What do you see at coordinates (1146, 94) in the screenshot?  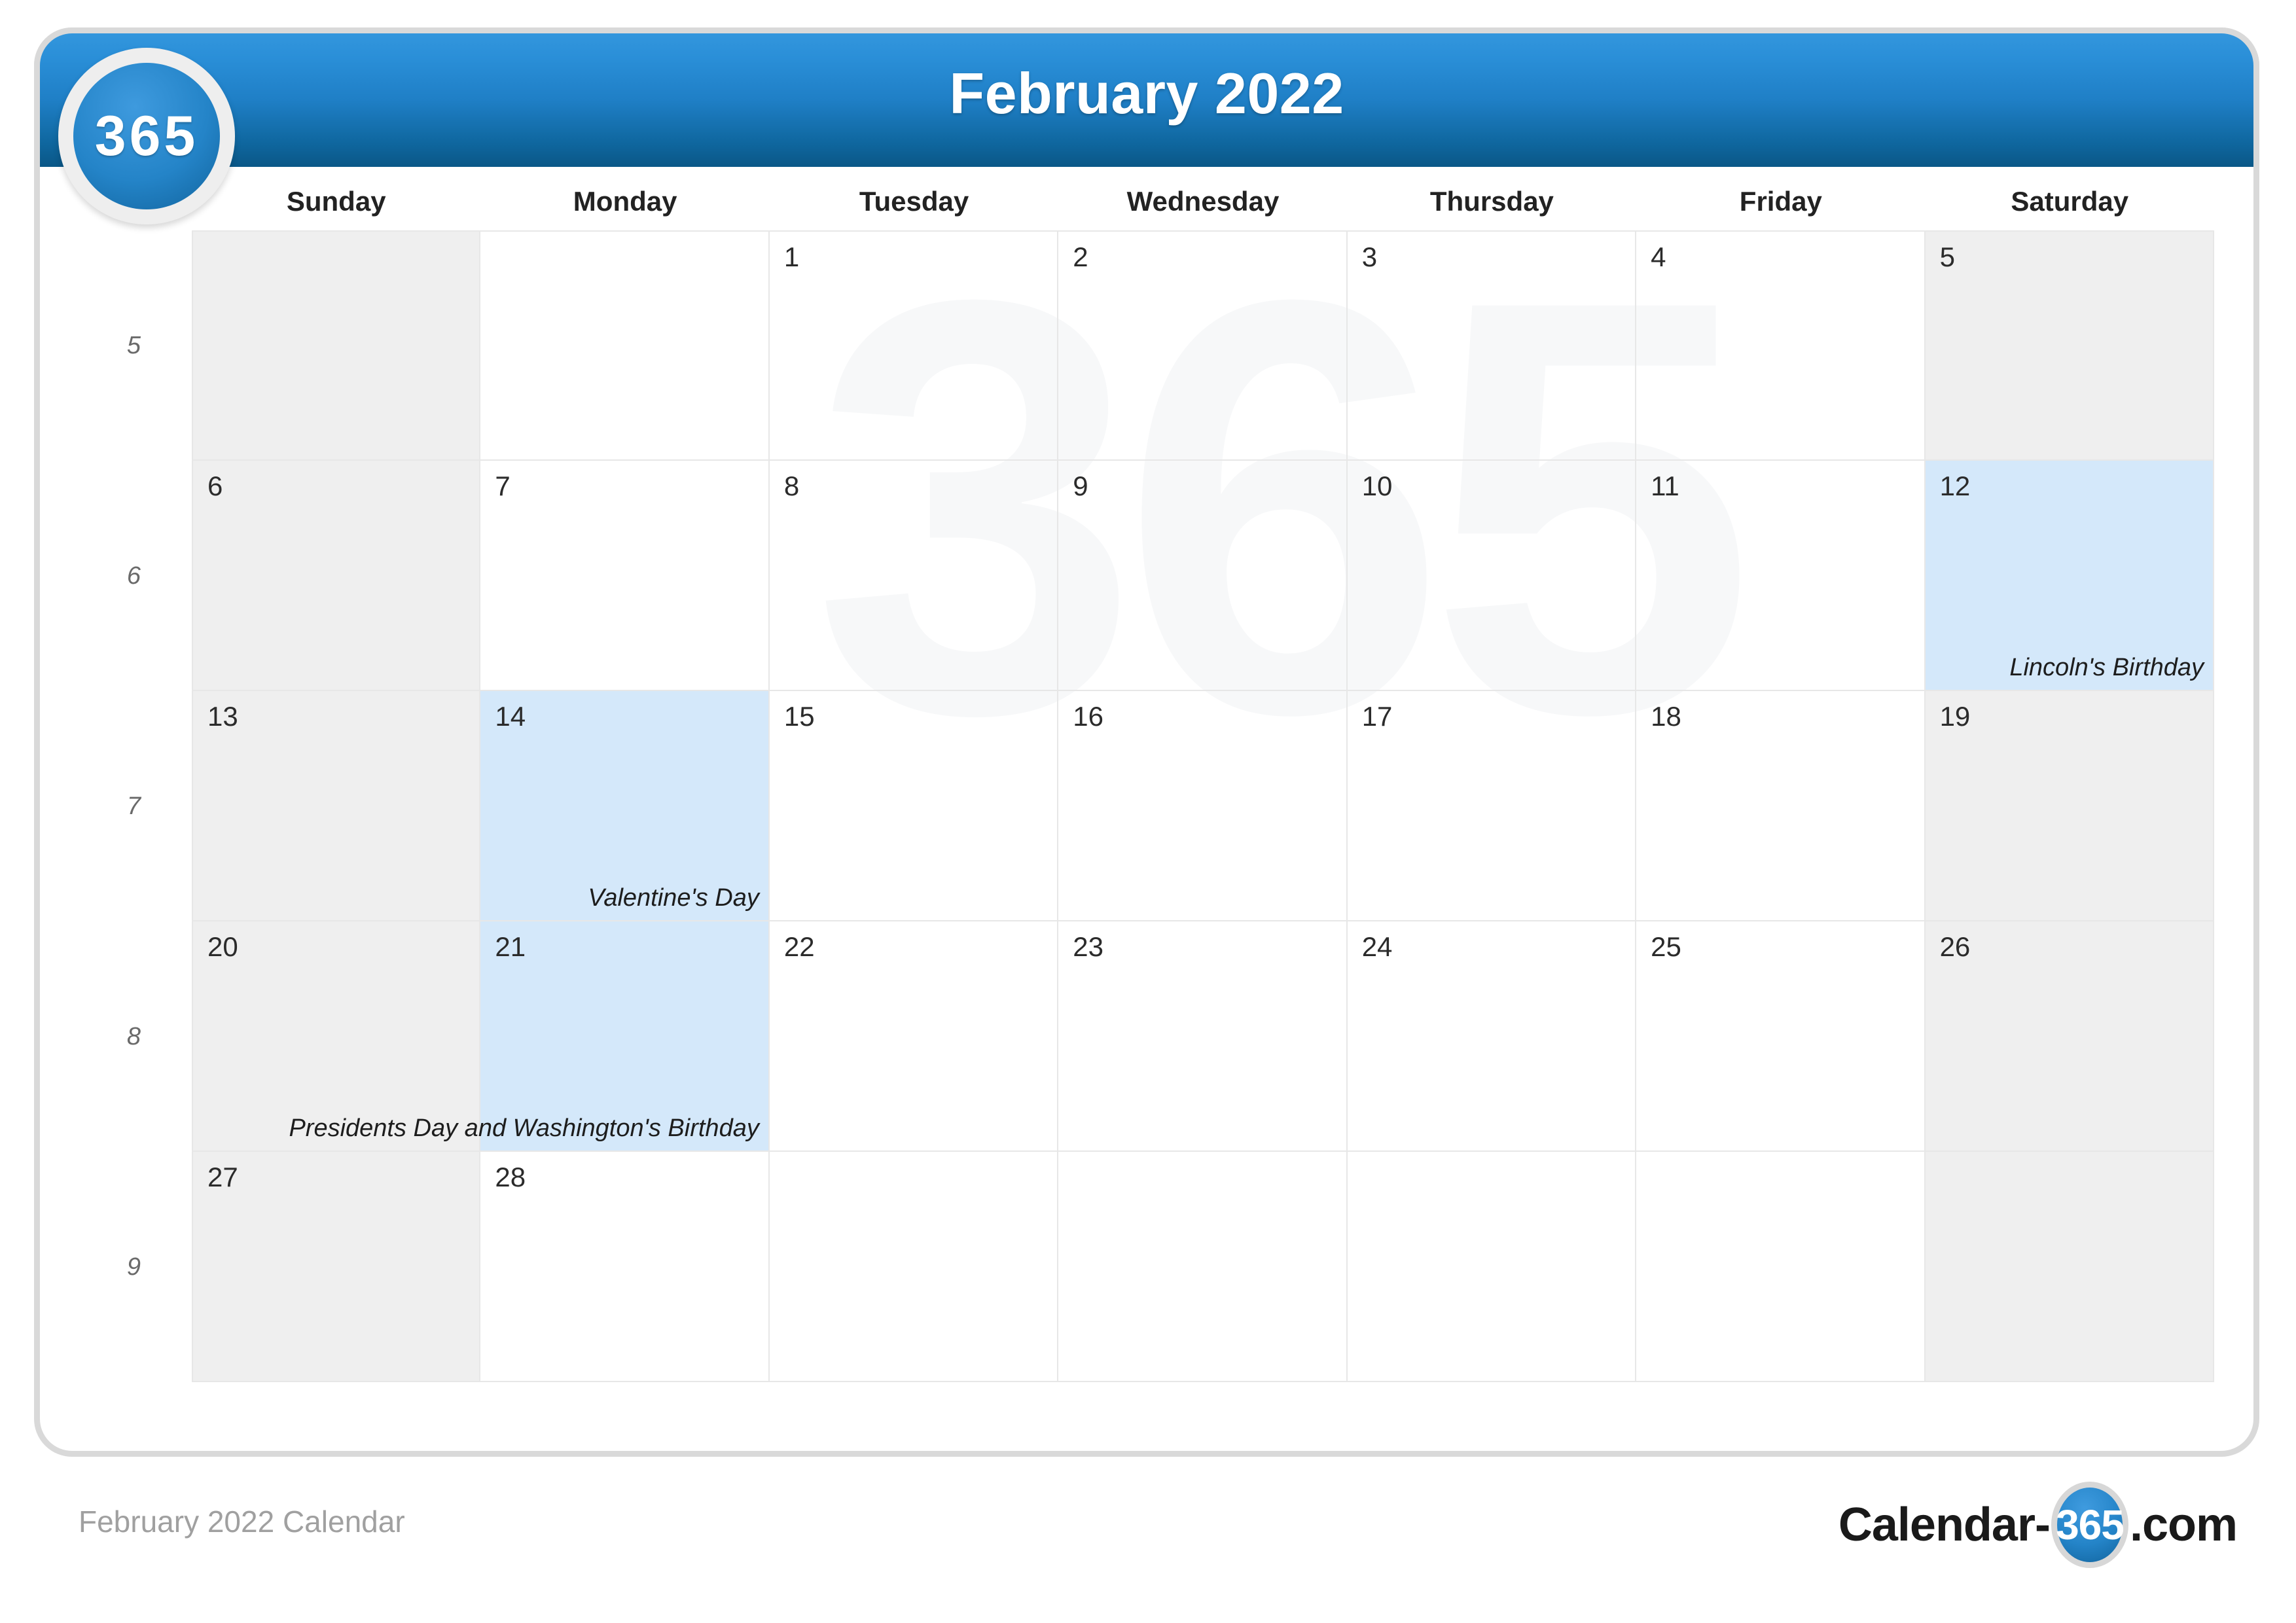 I see `page-title: February 2022` at bounding box center [1146, 94].